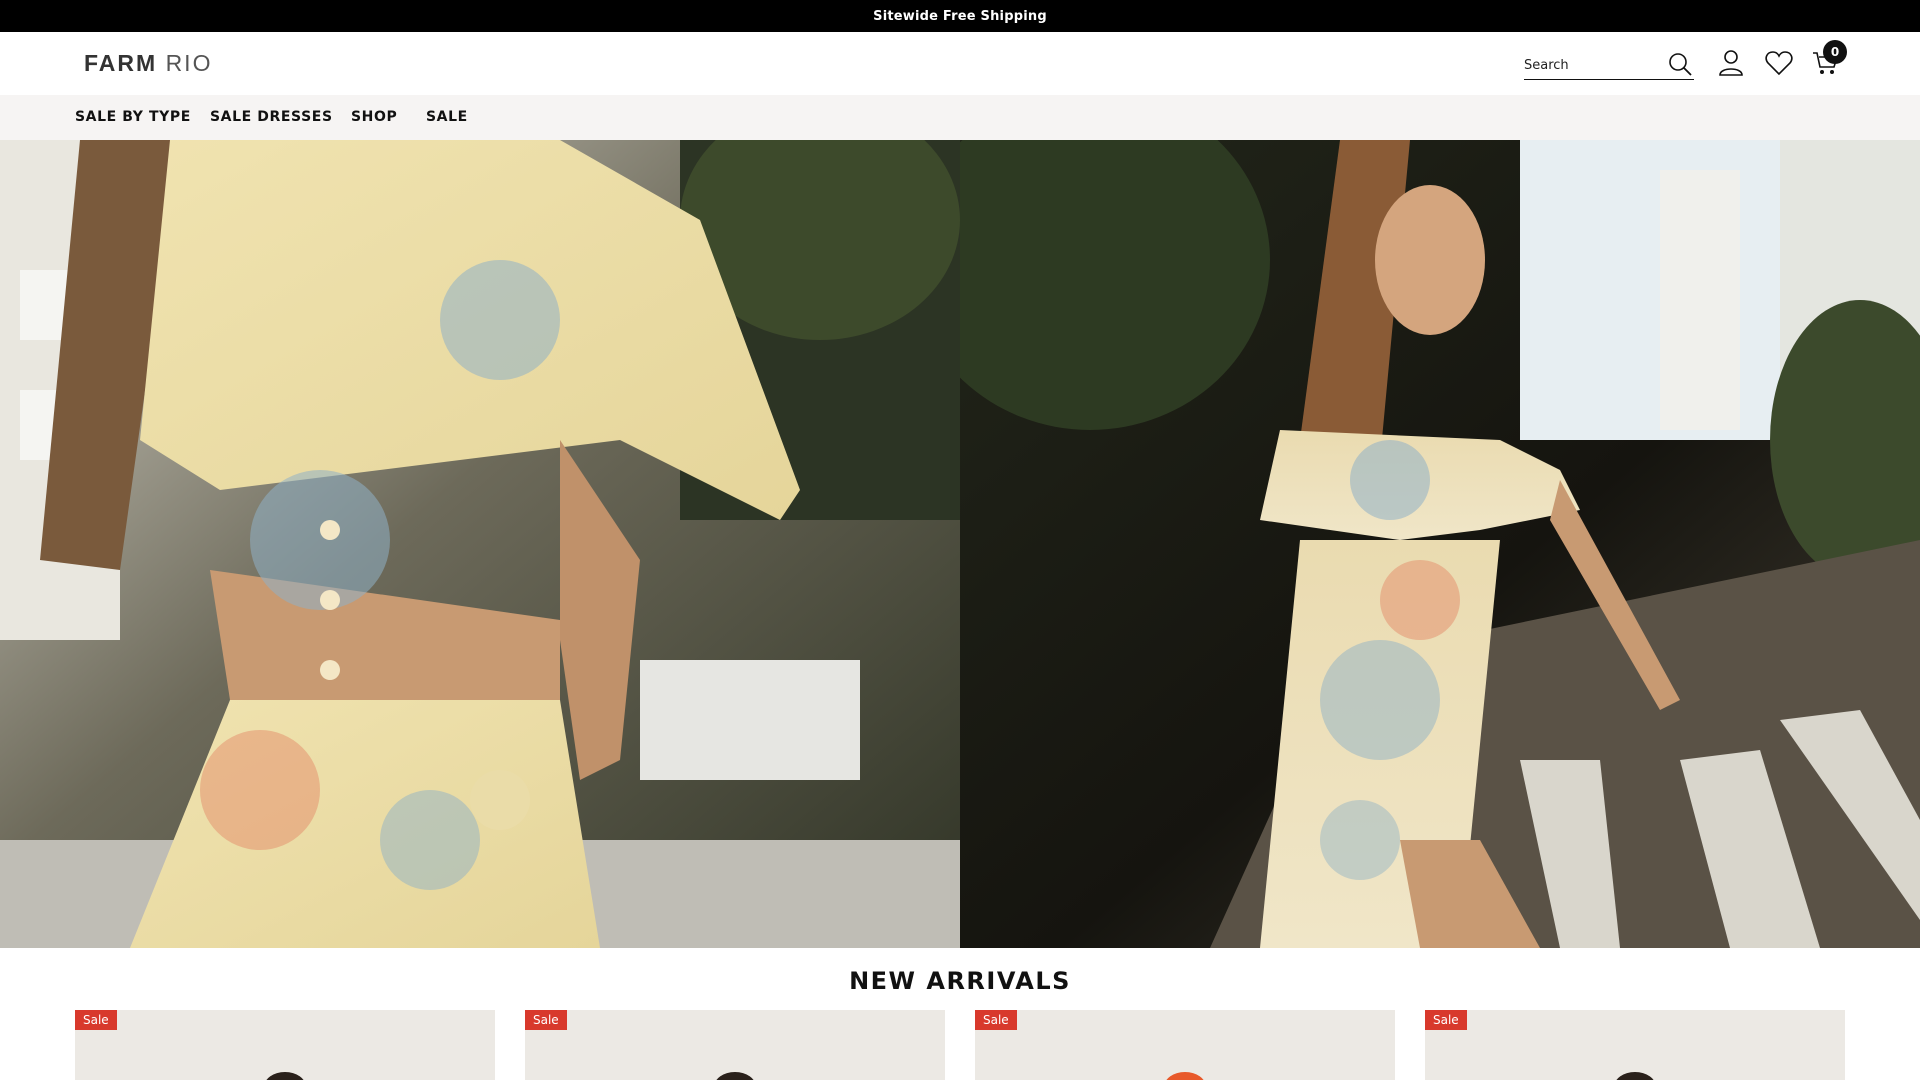 The width and height of the screenshot is (1920, 1080). Describe the element at coordinates (447, 117) in the screenshot. I see `nav-item-sale: SALE` at that location.